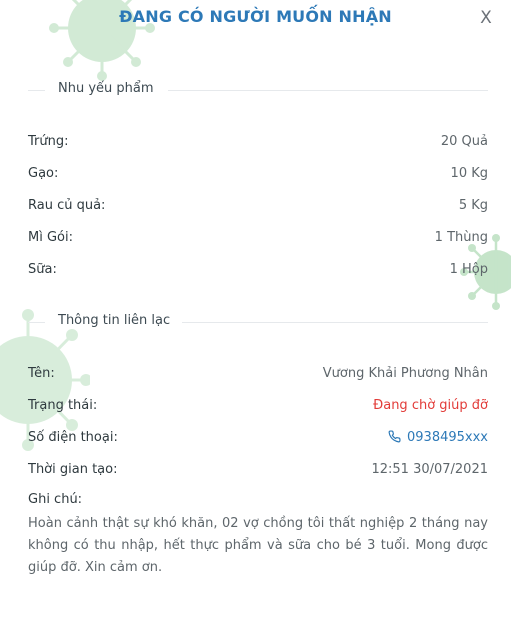 The height and width of the screenshot is (622, 511). I want to click on item-label: Mì Gói:, so click(50, 237).